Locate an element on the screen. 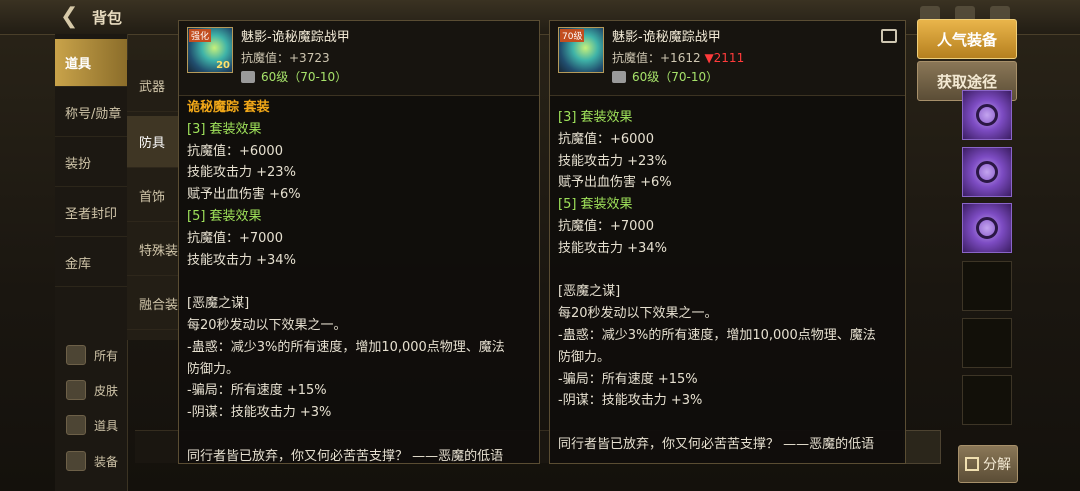  back-arrow-icon: ❮ is located at coordinates (72, 17).